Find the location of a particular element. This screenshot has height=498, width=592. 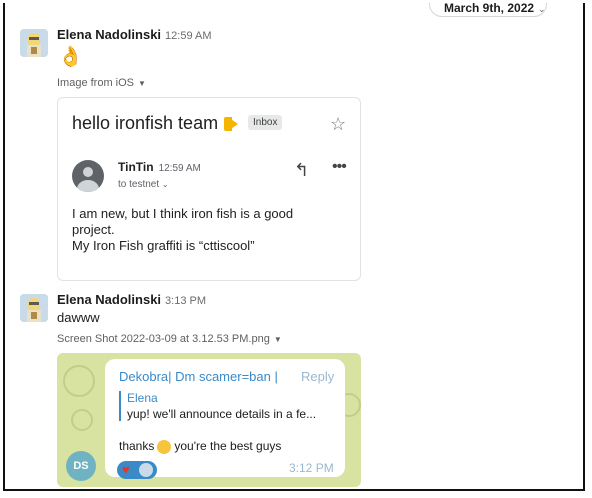

message-time: 3:13 PM is located at coordinates (185, 301).